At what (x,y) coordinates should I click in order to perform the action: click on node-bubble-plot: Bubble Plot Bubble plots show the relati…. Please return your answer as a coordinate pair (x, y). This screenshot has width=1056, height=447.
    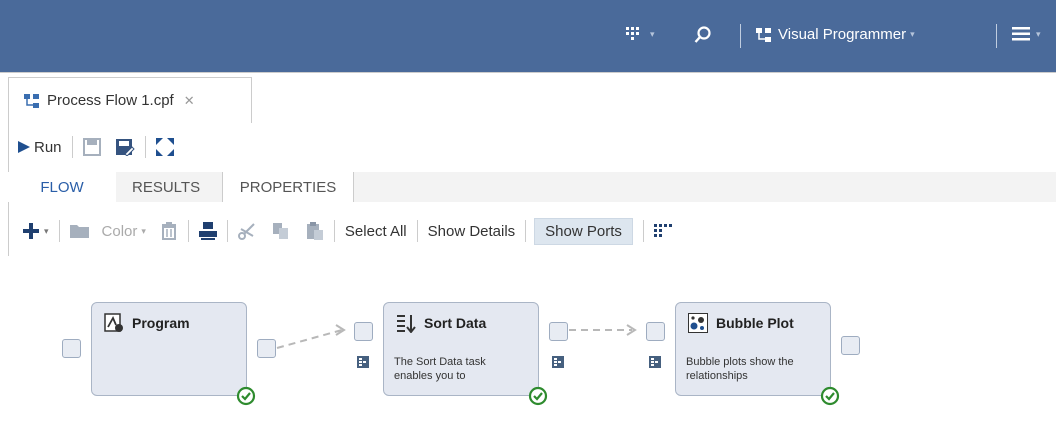
    Looking at the image, I should click on (753, 349).